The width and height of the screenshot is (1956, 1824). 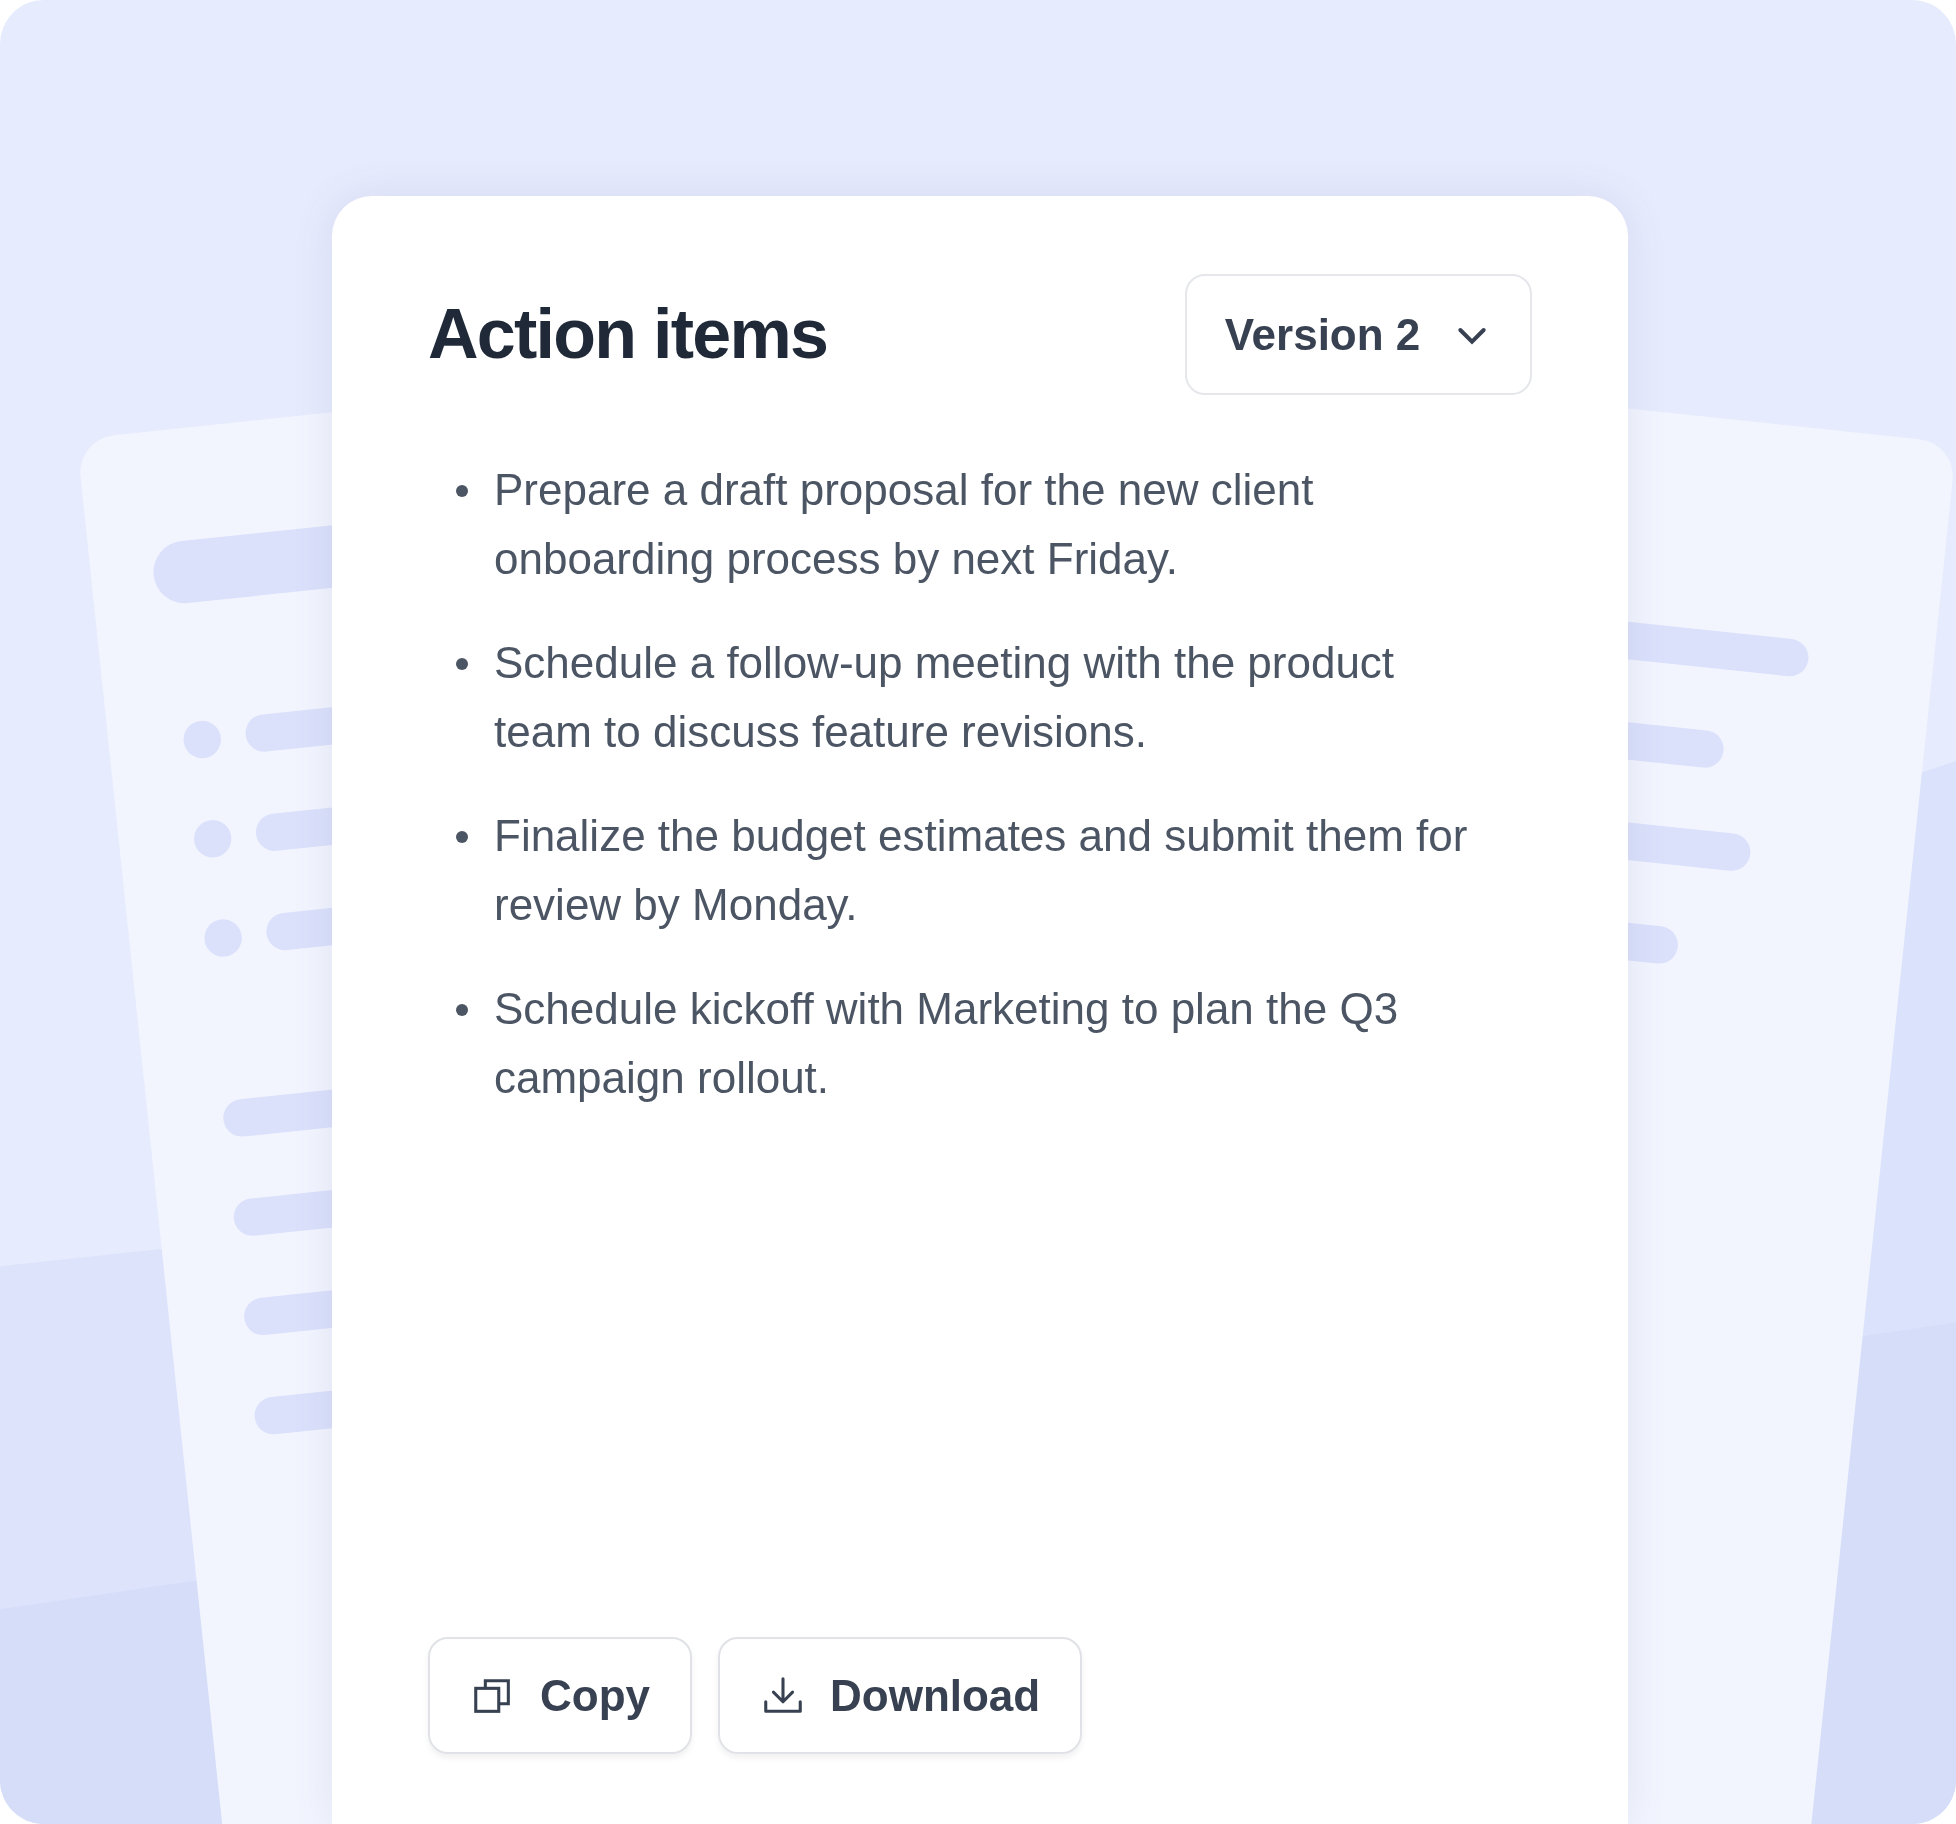 I want to click on version-dropdown: Version 2, so click(x=1358, y=334).